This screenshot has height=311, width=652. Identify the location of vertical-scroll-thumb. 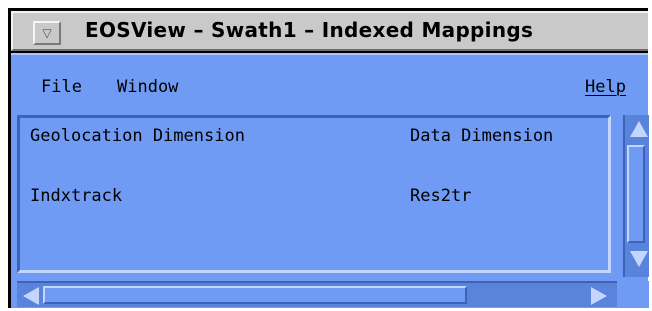
(636, 194).